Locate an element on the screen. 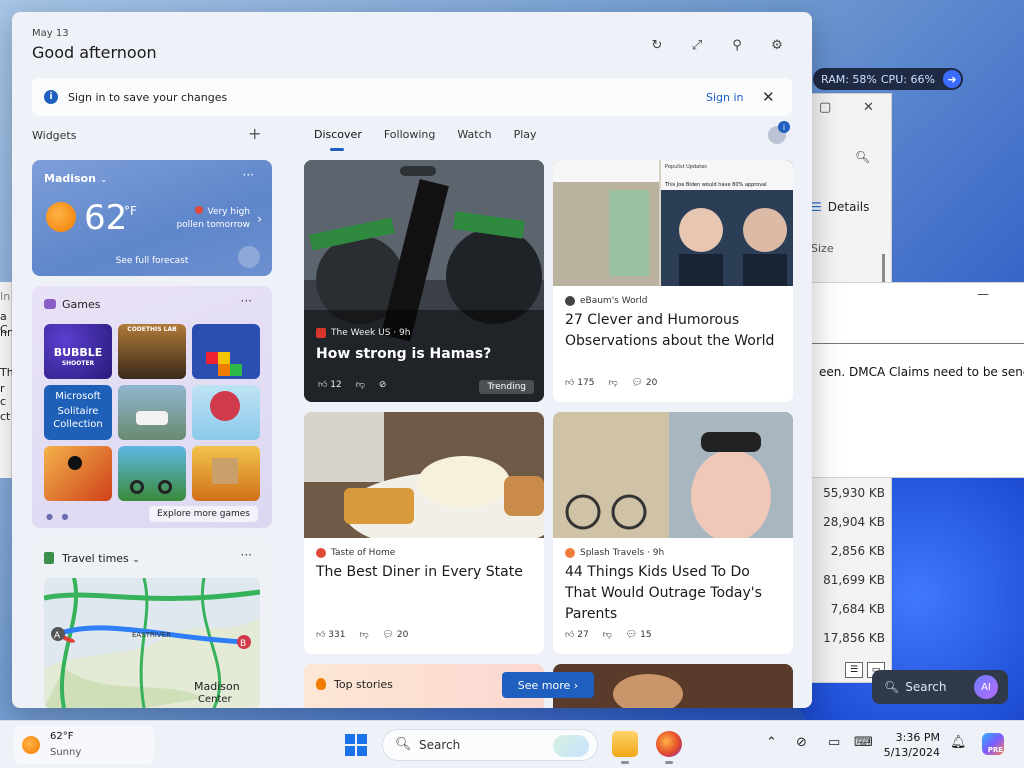 The height and width of the screenshot is (768, 1024). performance-widget: RAM: 58% CPU: 66% ➜ is located at coordinates (888, 79).